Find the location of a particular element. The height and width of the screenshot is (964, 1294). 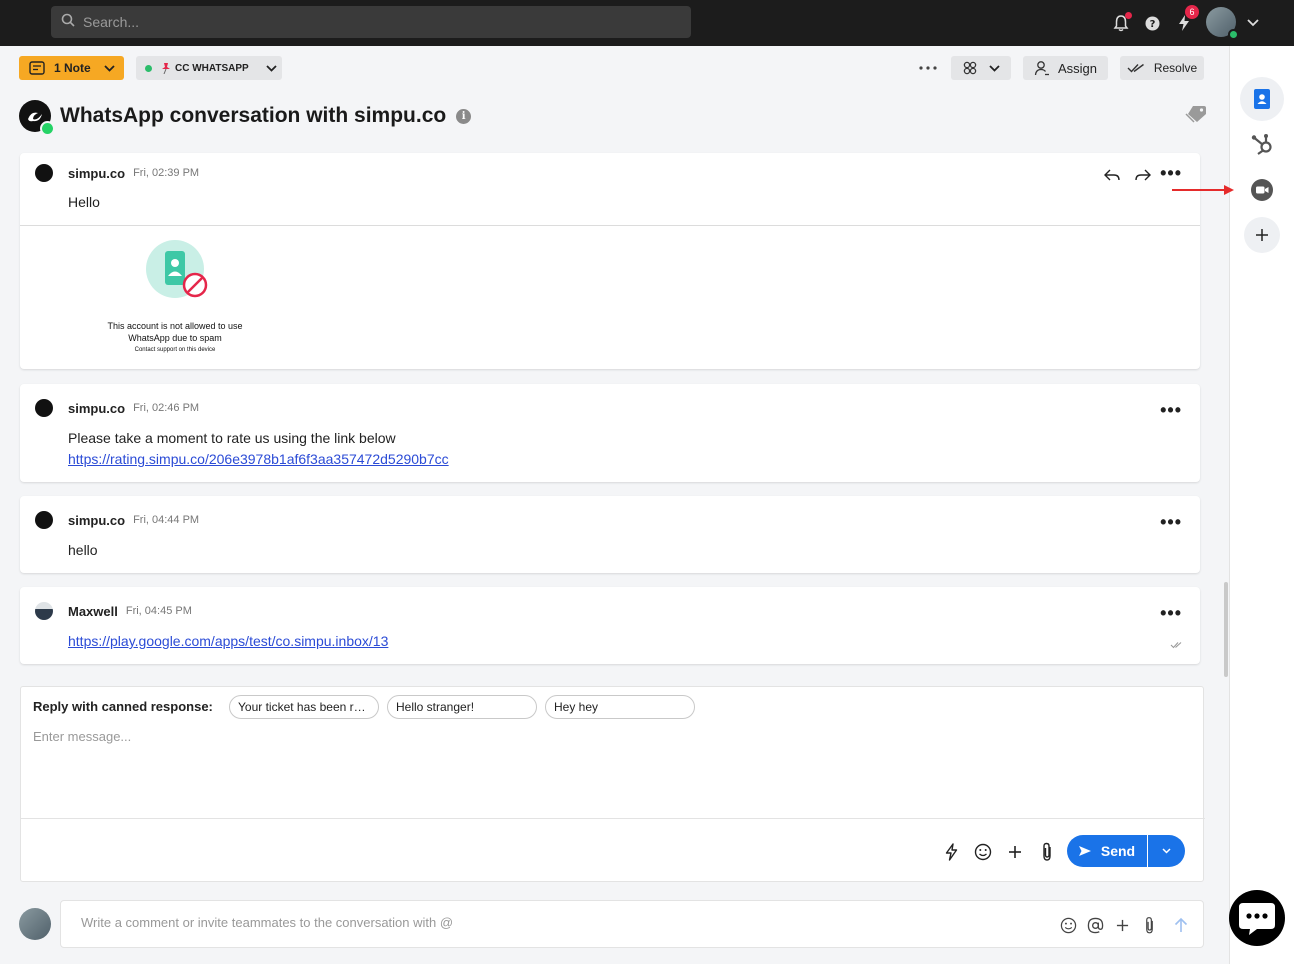

simpu-logo is located at coordinates (37, 118).